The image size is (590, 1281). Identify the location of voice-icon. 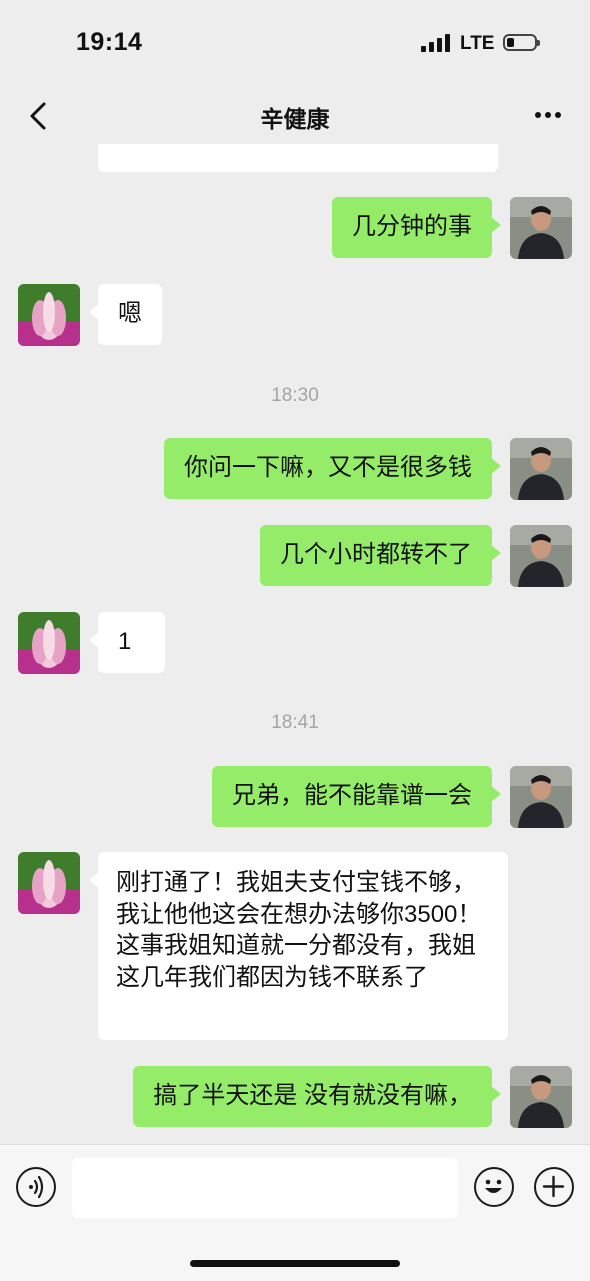
(36, 1187).